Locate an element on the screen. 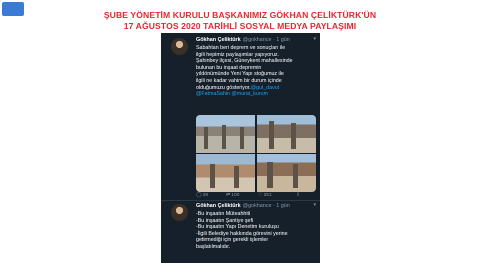 This screenshot has width=480, height=263. like-button: ♡ 251 is located at coordinates (265, 195).